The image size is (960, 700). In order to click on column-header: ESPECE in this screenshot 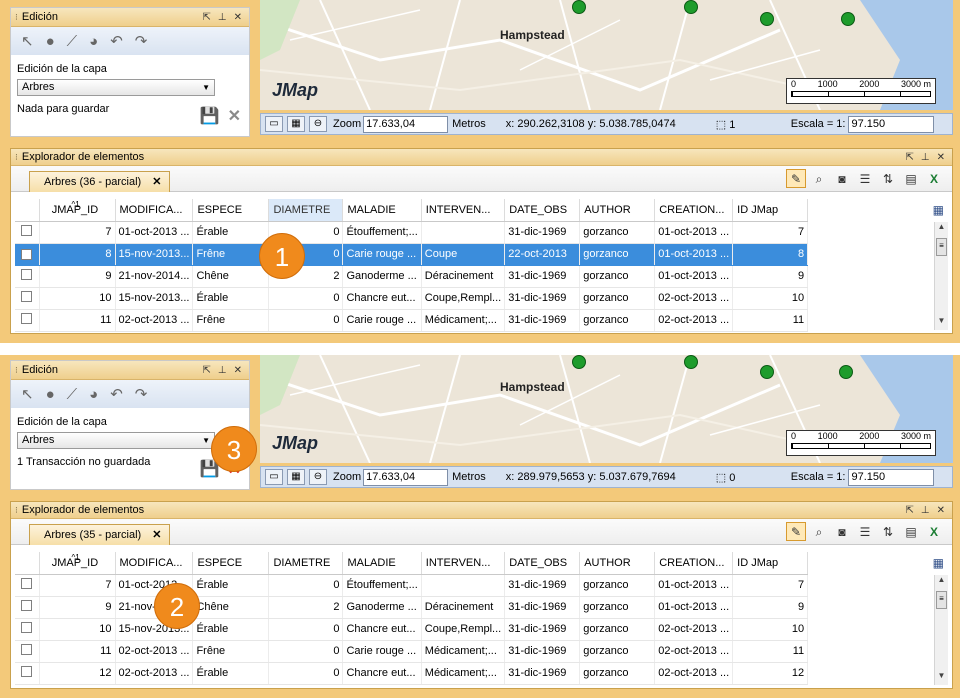, I will do `click(231, 563)`.